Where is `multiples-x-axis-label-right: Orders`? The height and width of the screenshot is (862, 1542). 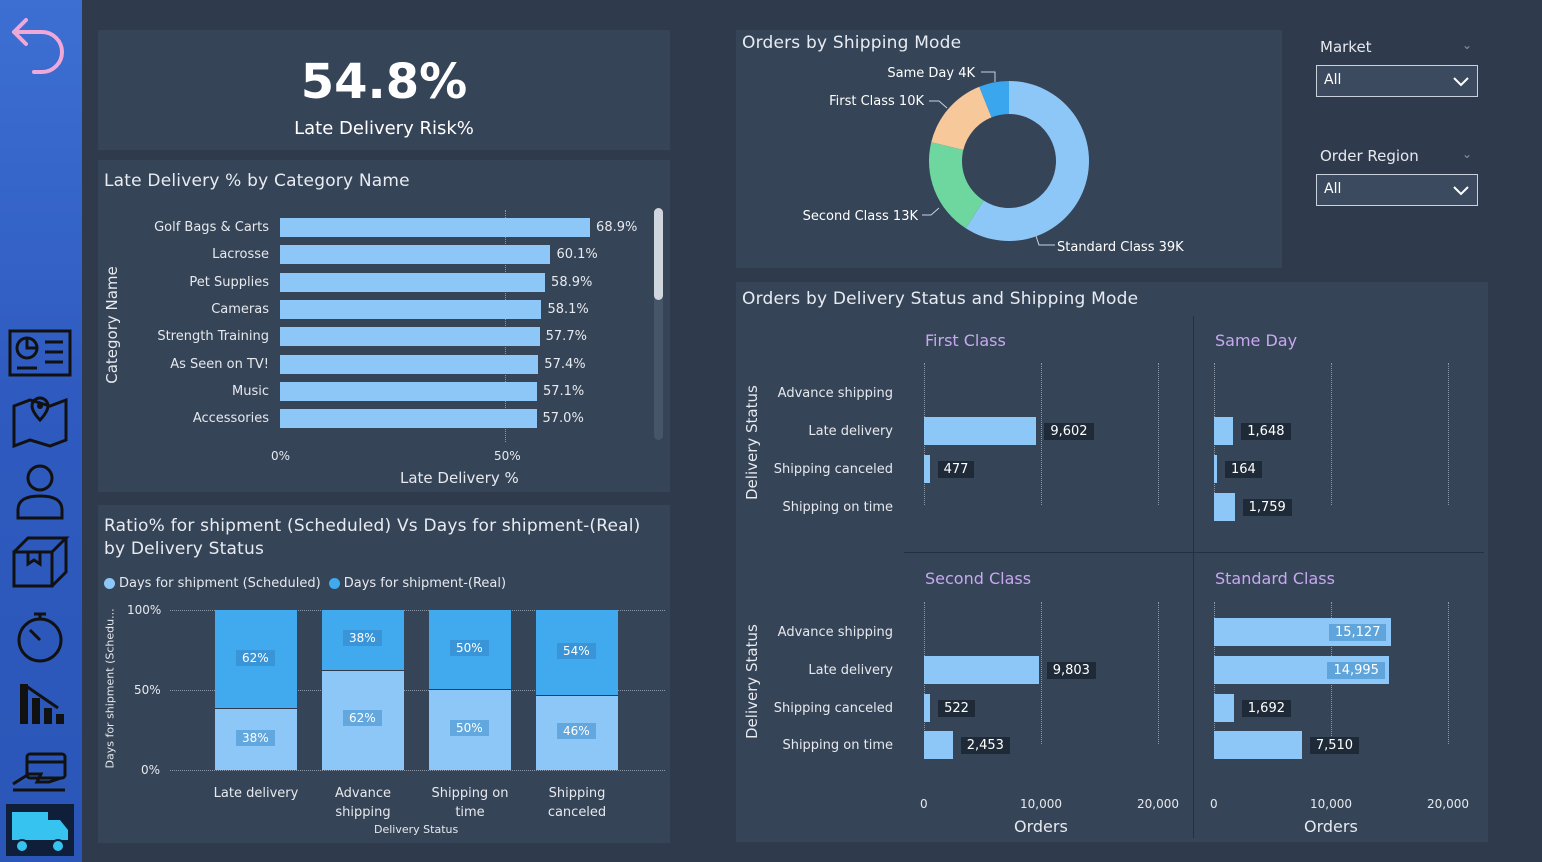
multiples-x-axis-label-right: Orders is located at coordinates (1331, 826).